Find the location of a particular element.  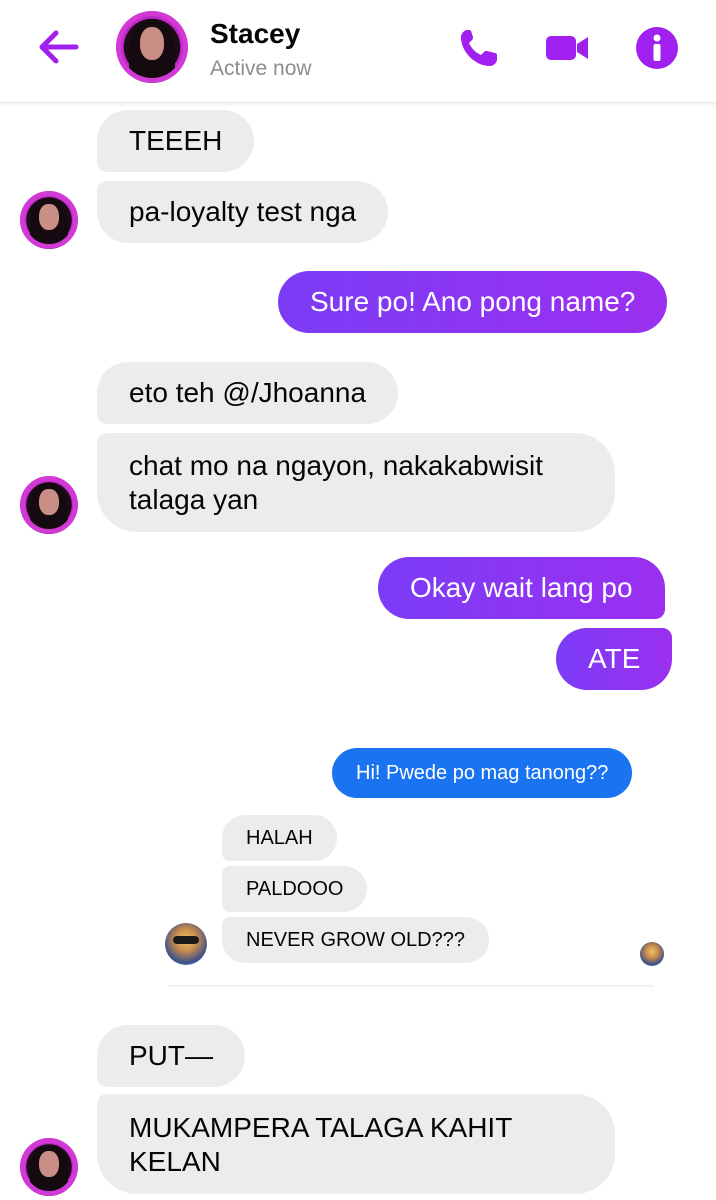

contact-name: Stacey is located at coordinates (255, 34).